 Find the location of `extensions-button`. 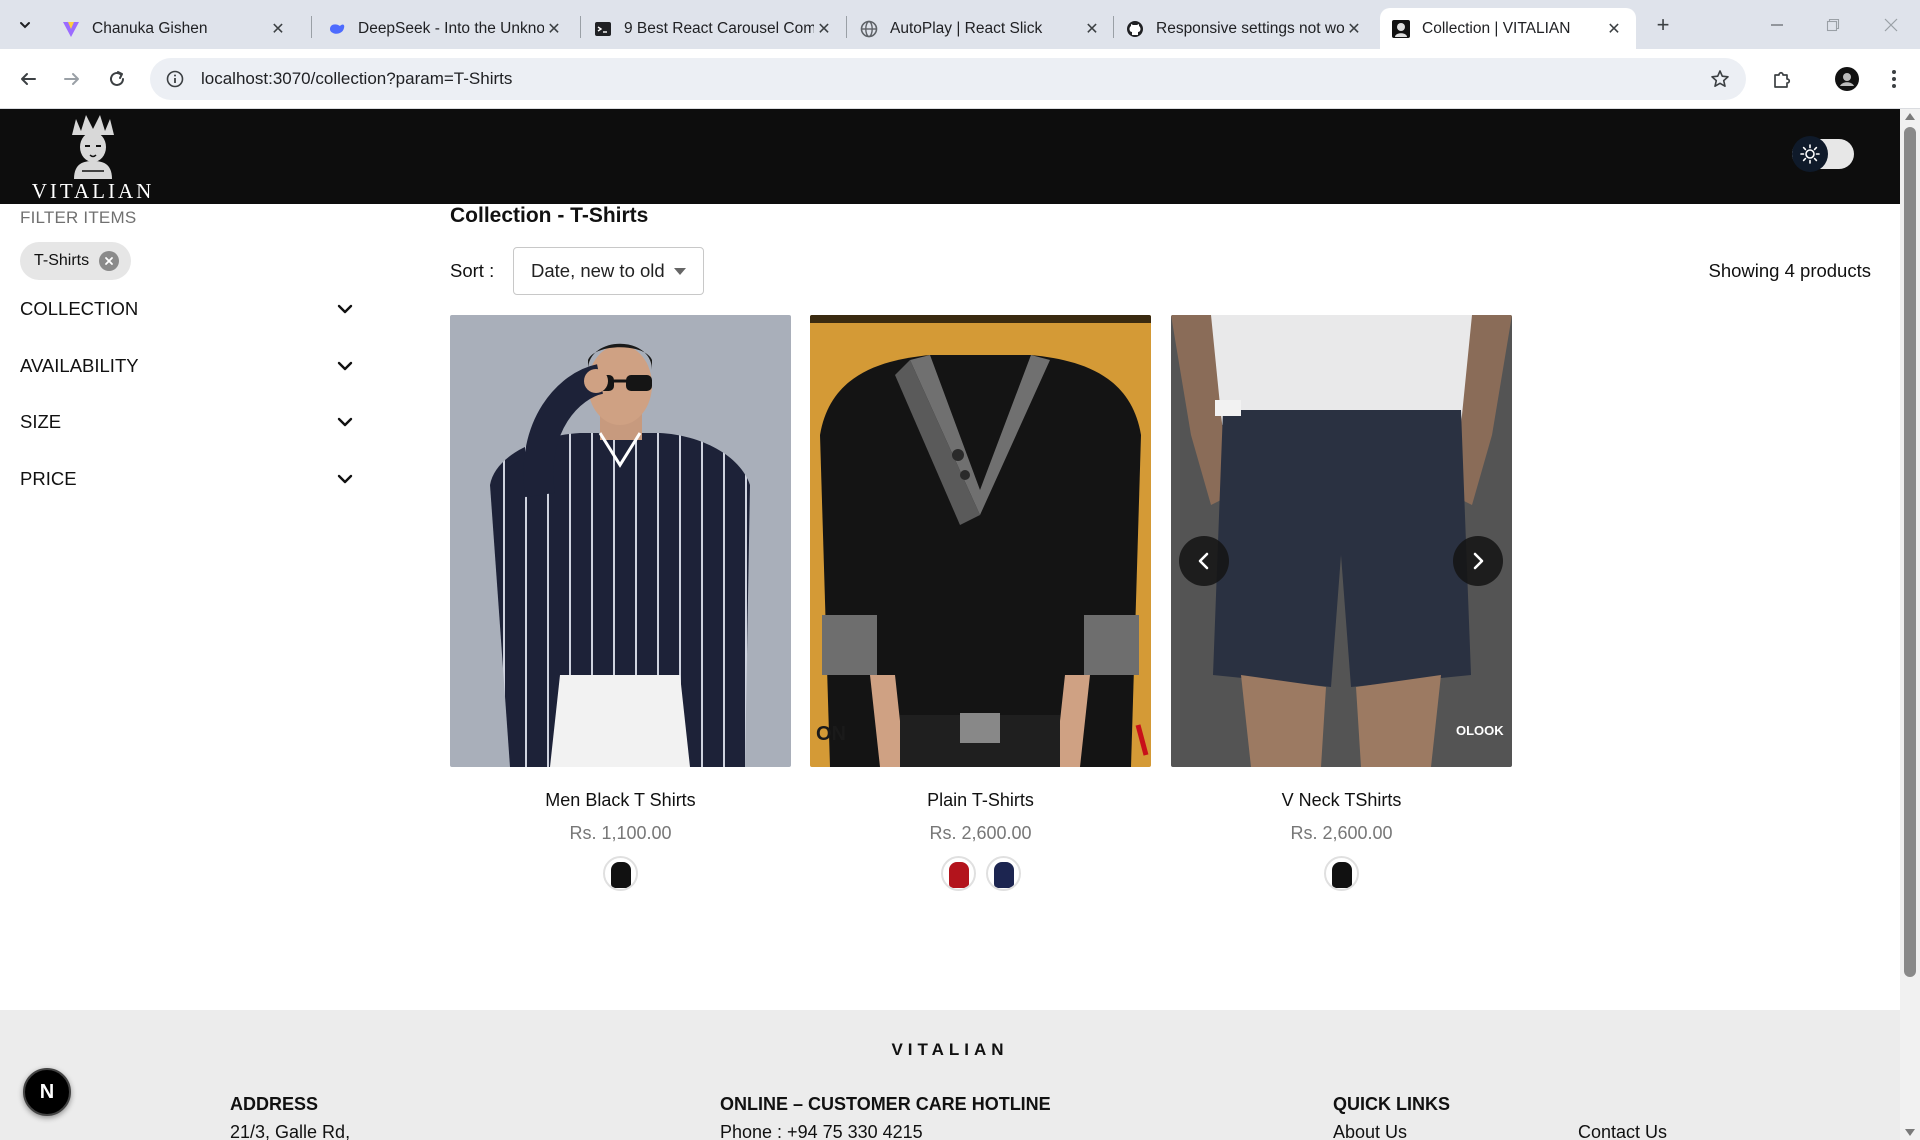

extensions-button is located at coordinates (1782, 79).